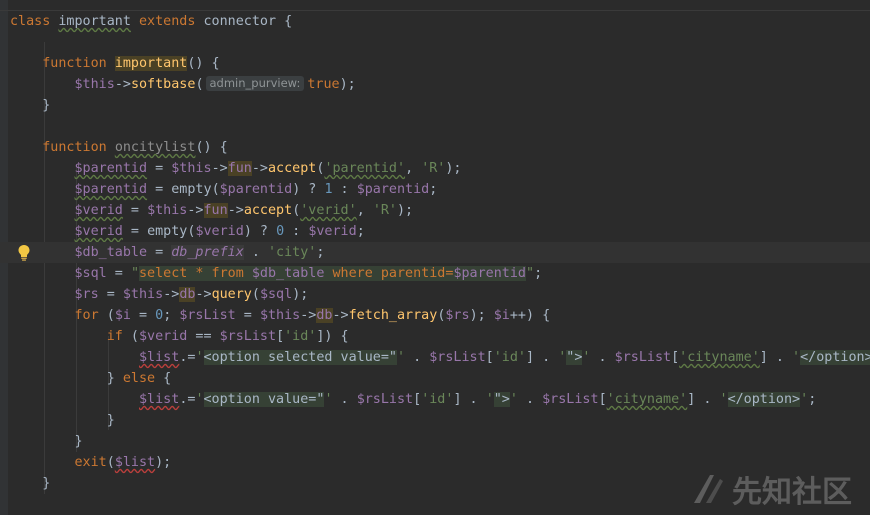 The width and height of the screenshot is (870, 515). What do you see at coordinates (24, 253) in the screenshot?
I see `lightbulb-icon` at bounding box center [24, 253].